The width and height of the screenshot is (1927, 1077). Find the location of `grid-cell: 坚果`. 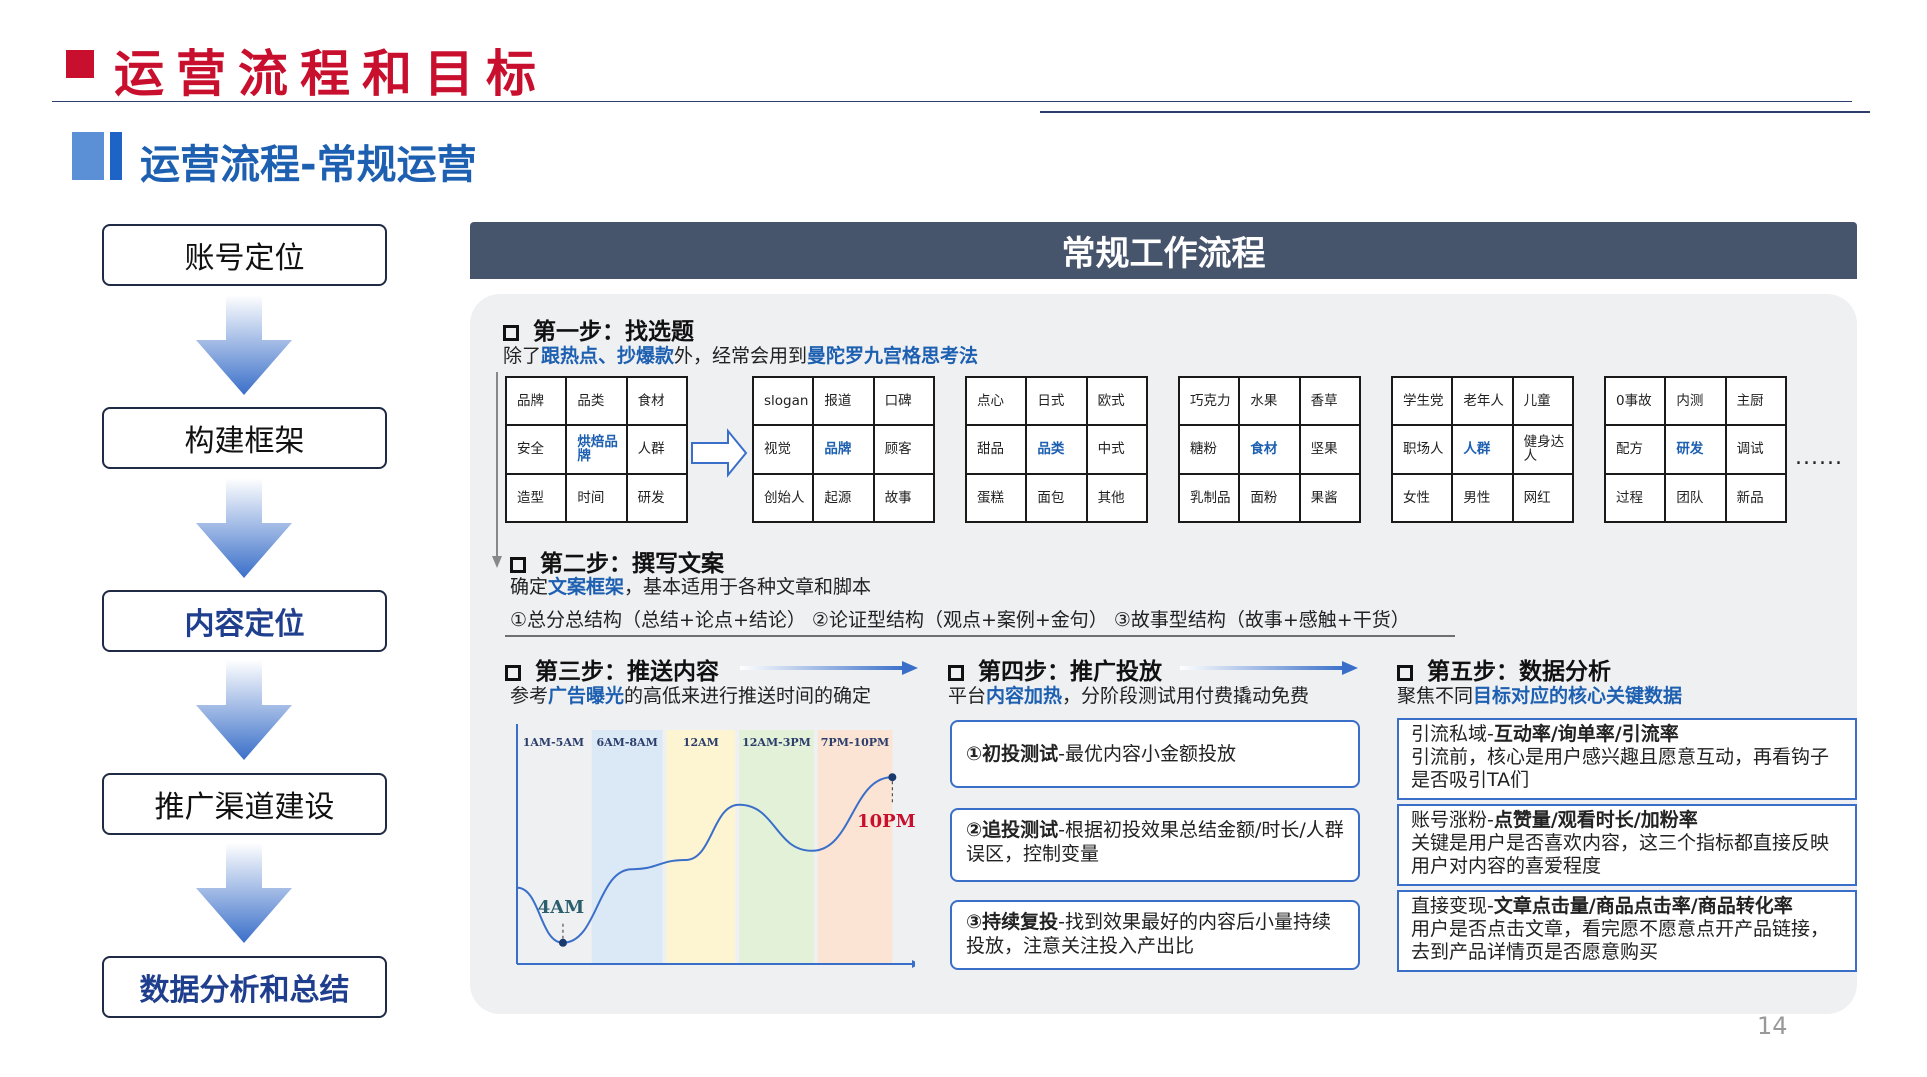

grid-cell: 坚果 is located at coordinates (1329, 449).